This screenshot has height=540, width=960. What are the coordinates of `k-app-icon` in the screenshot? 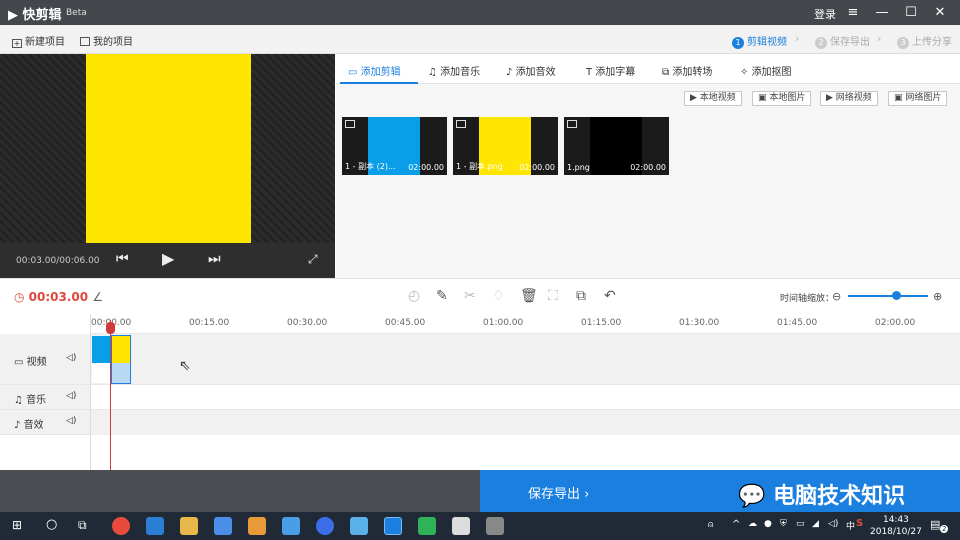 It's located at (325, 526).